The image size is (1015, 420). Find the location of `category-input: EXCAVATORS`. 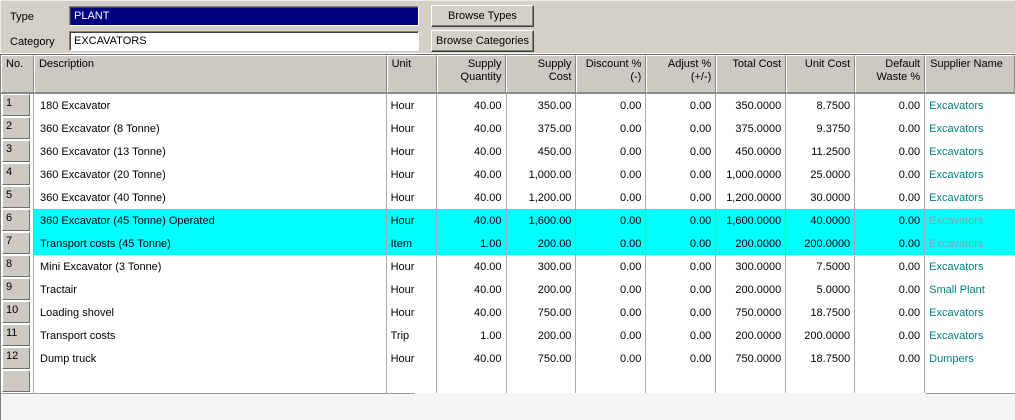

category-input: EXCAVATORS is located at coordinates (244, 41).